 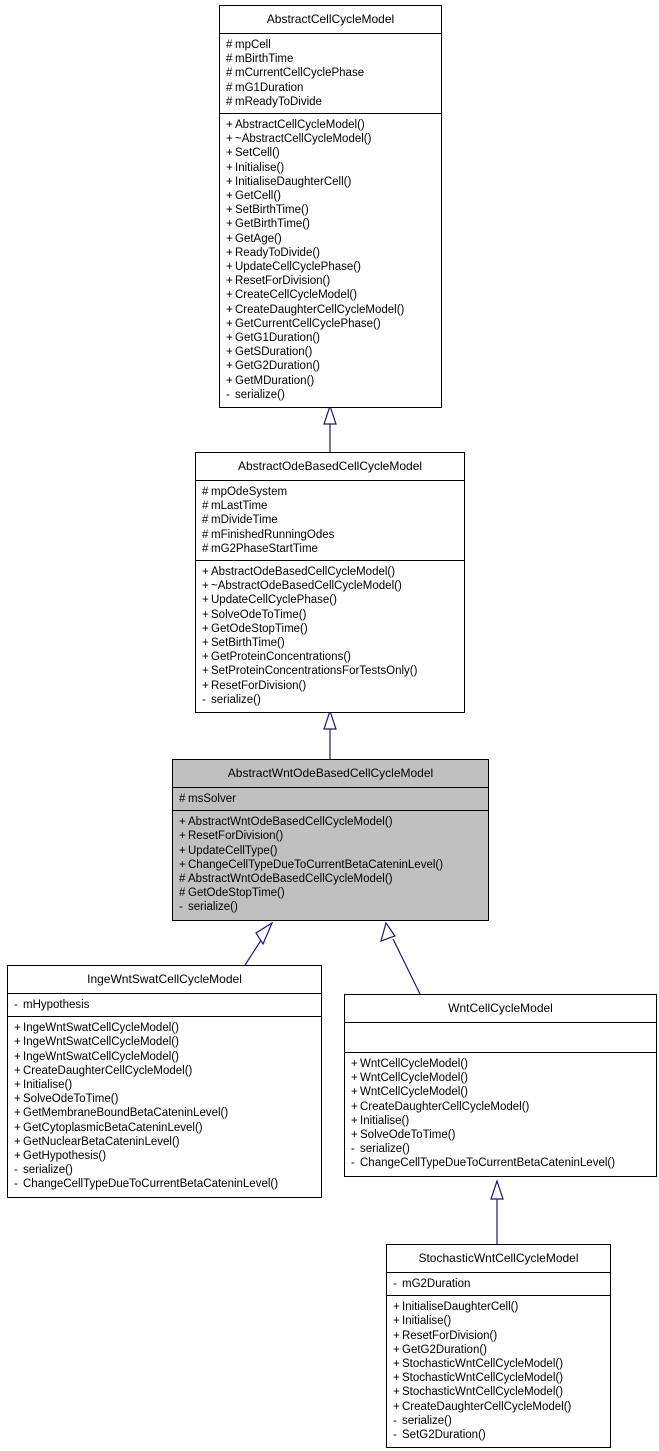 I want to click on member-label: mReadyToDivide, so click(x=278, y=101).